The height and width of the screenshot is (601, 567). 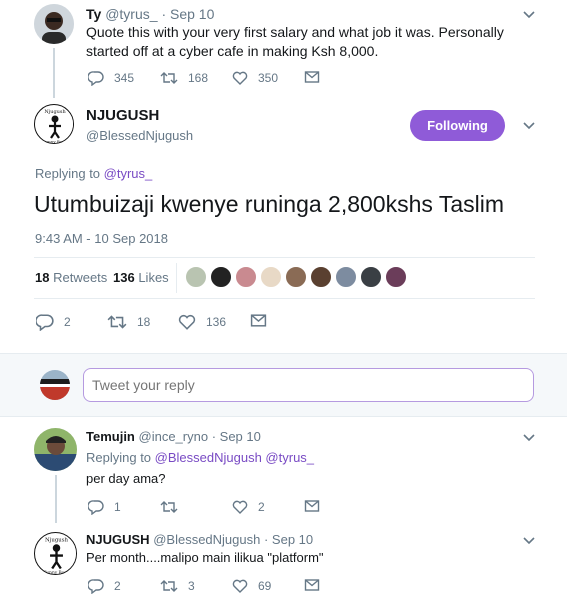 I want to click on retweets-stat-count: 18, so click(x=42, y=277).